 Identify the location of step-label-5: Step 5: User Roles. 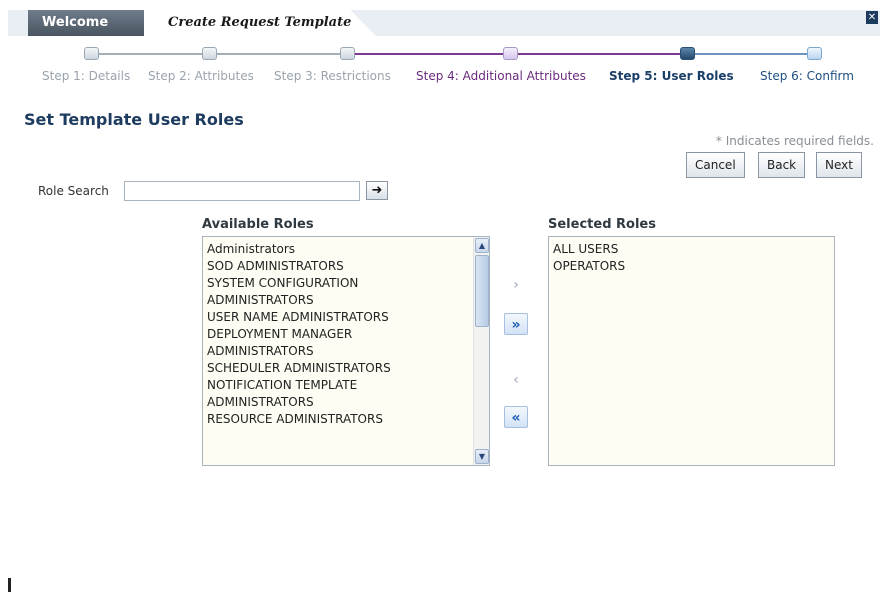
(671, 76).